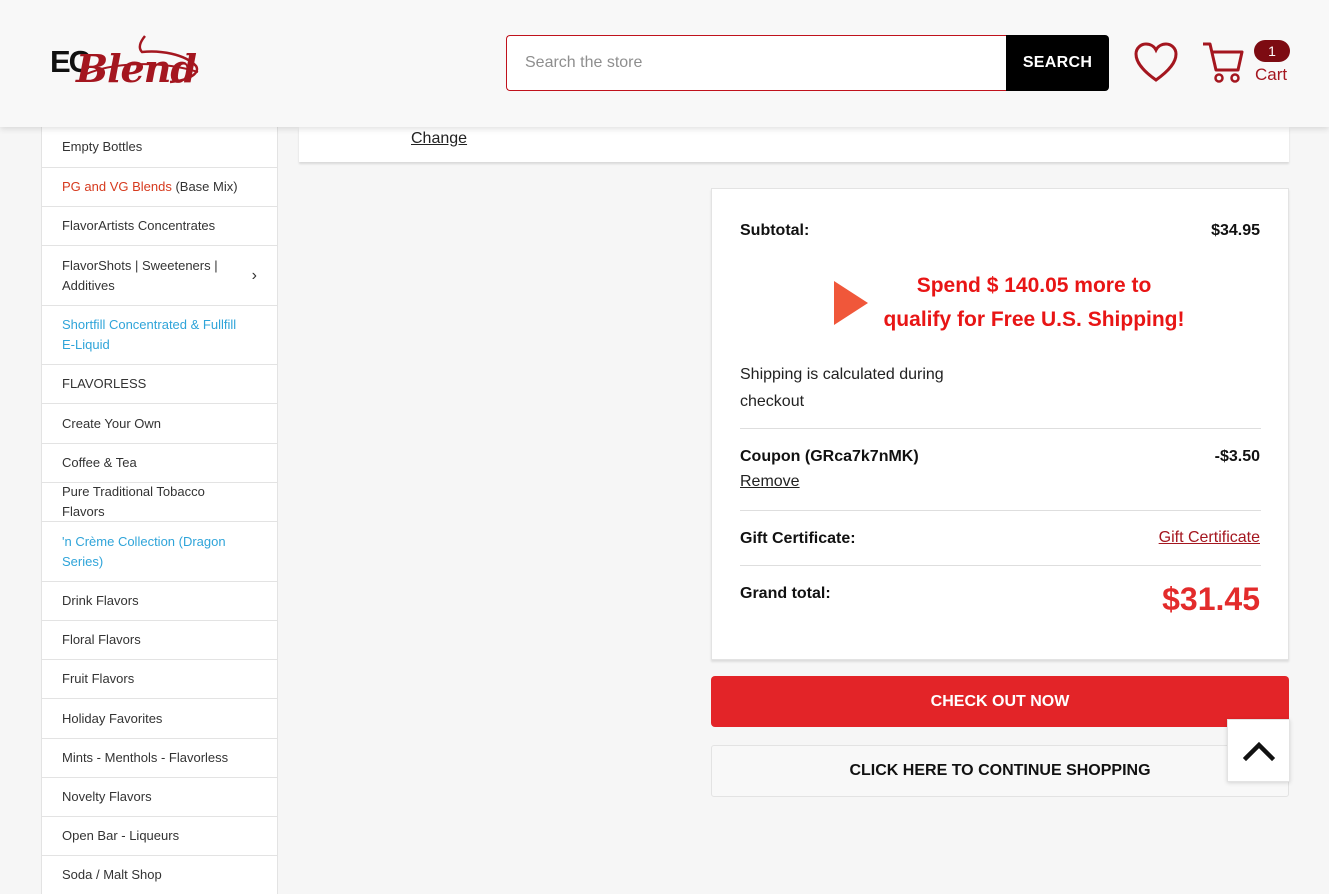 The width and height of the screenshot is (1329, 894). Describe the element at coordinates (117, 186) in the screenshot. I see `sidebar-item-highlight: PG and VG Blends` at that location.